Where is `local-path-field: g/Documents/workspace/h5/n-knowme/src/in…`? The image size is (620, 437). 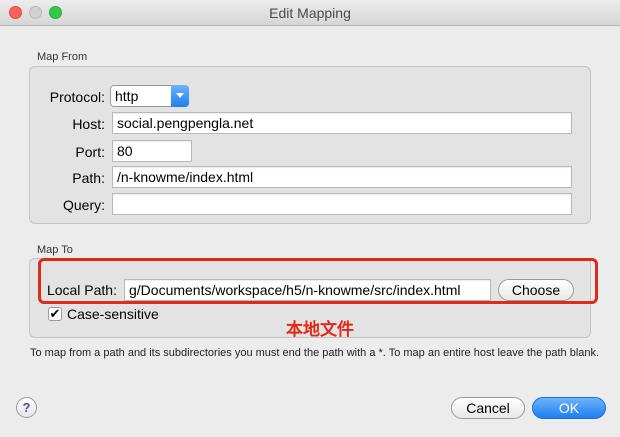
local-path-field: g/Documents/workspace/h5/n-knowme/src/in… is located at coordinates (307, 290).